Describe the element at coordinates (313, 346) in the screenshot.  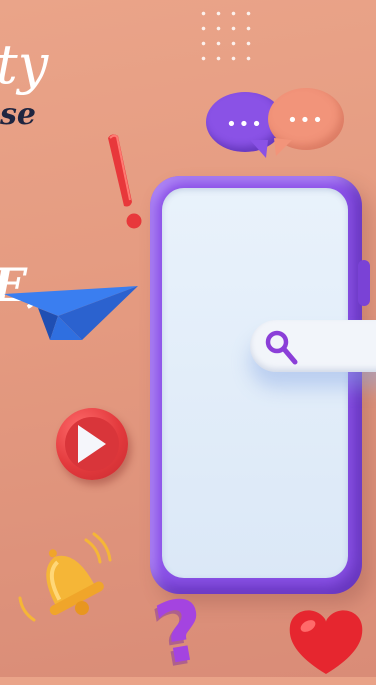
I see `search-bar` at that location.